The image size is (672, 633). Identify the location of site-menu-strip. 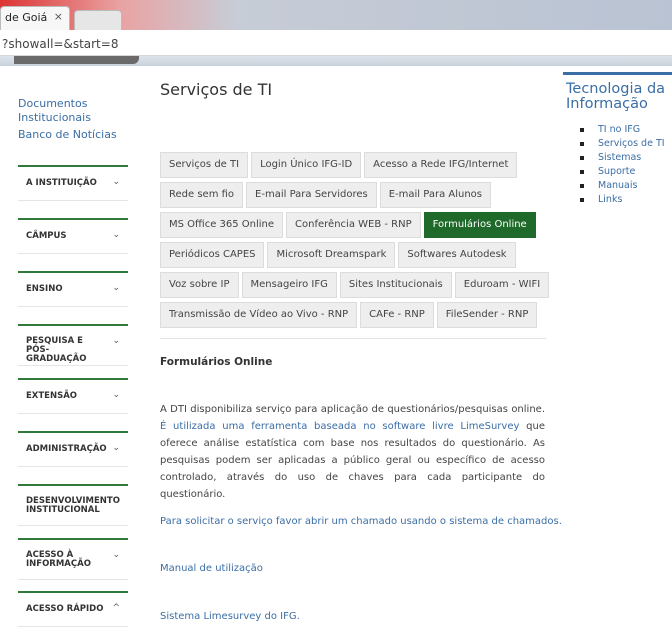
(76, 60).